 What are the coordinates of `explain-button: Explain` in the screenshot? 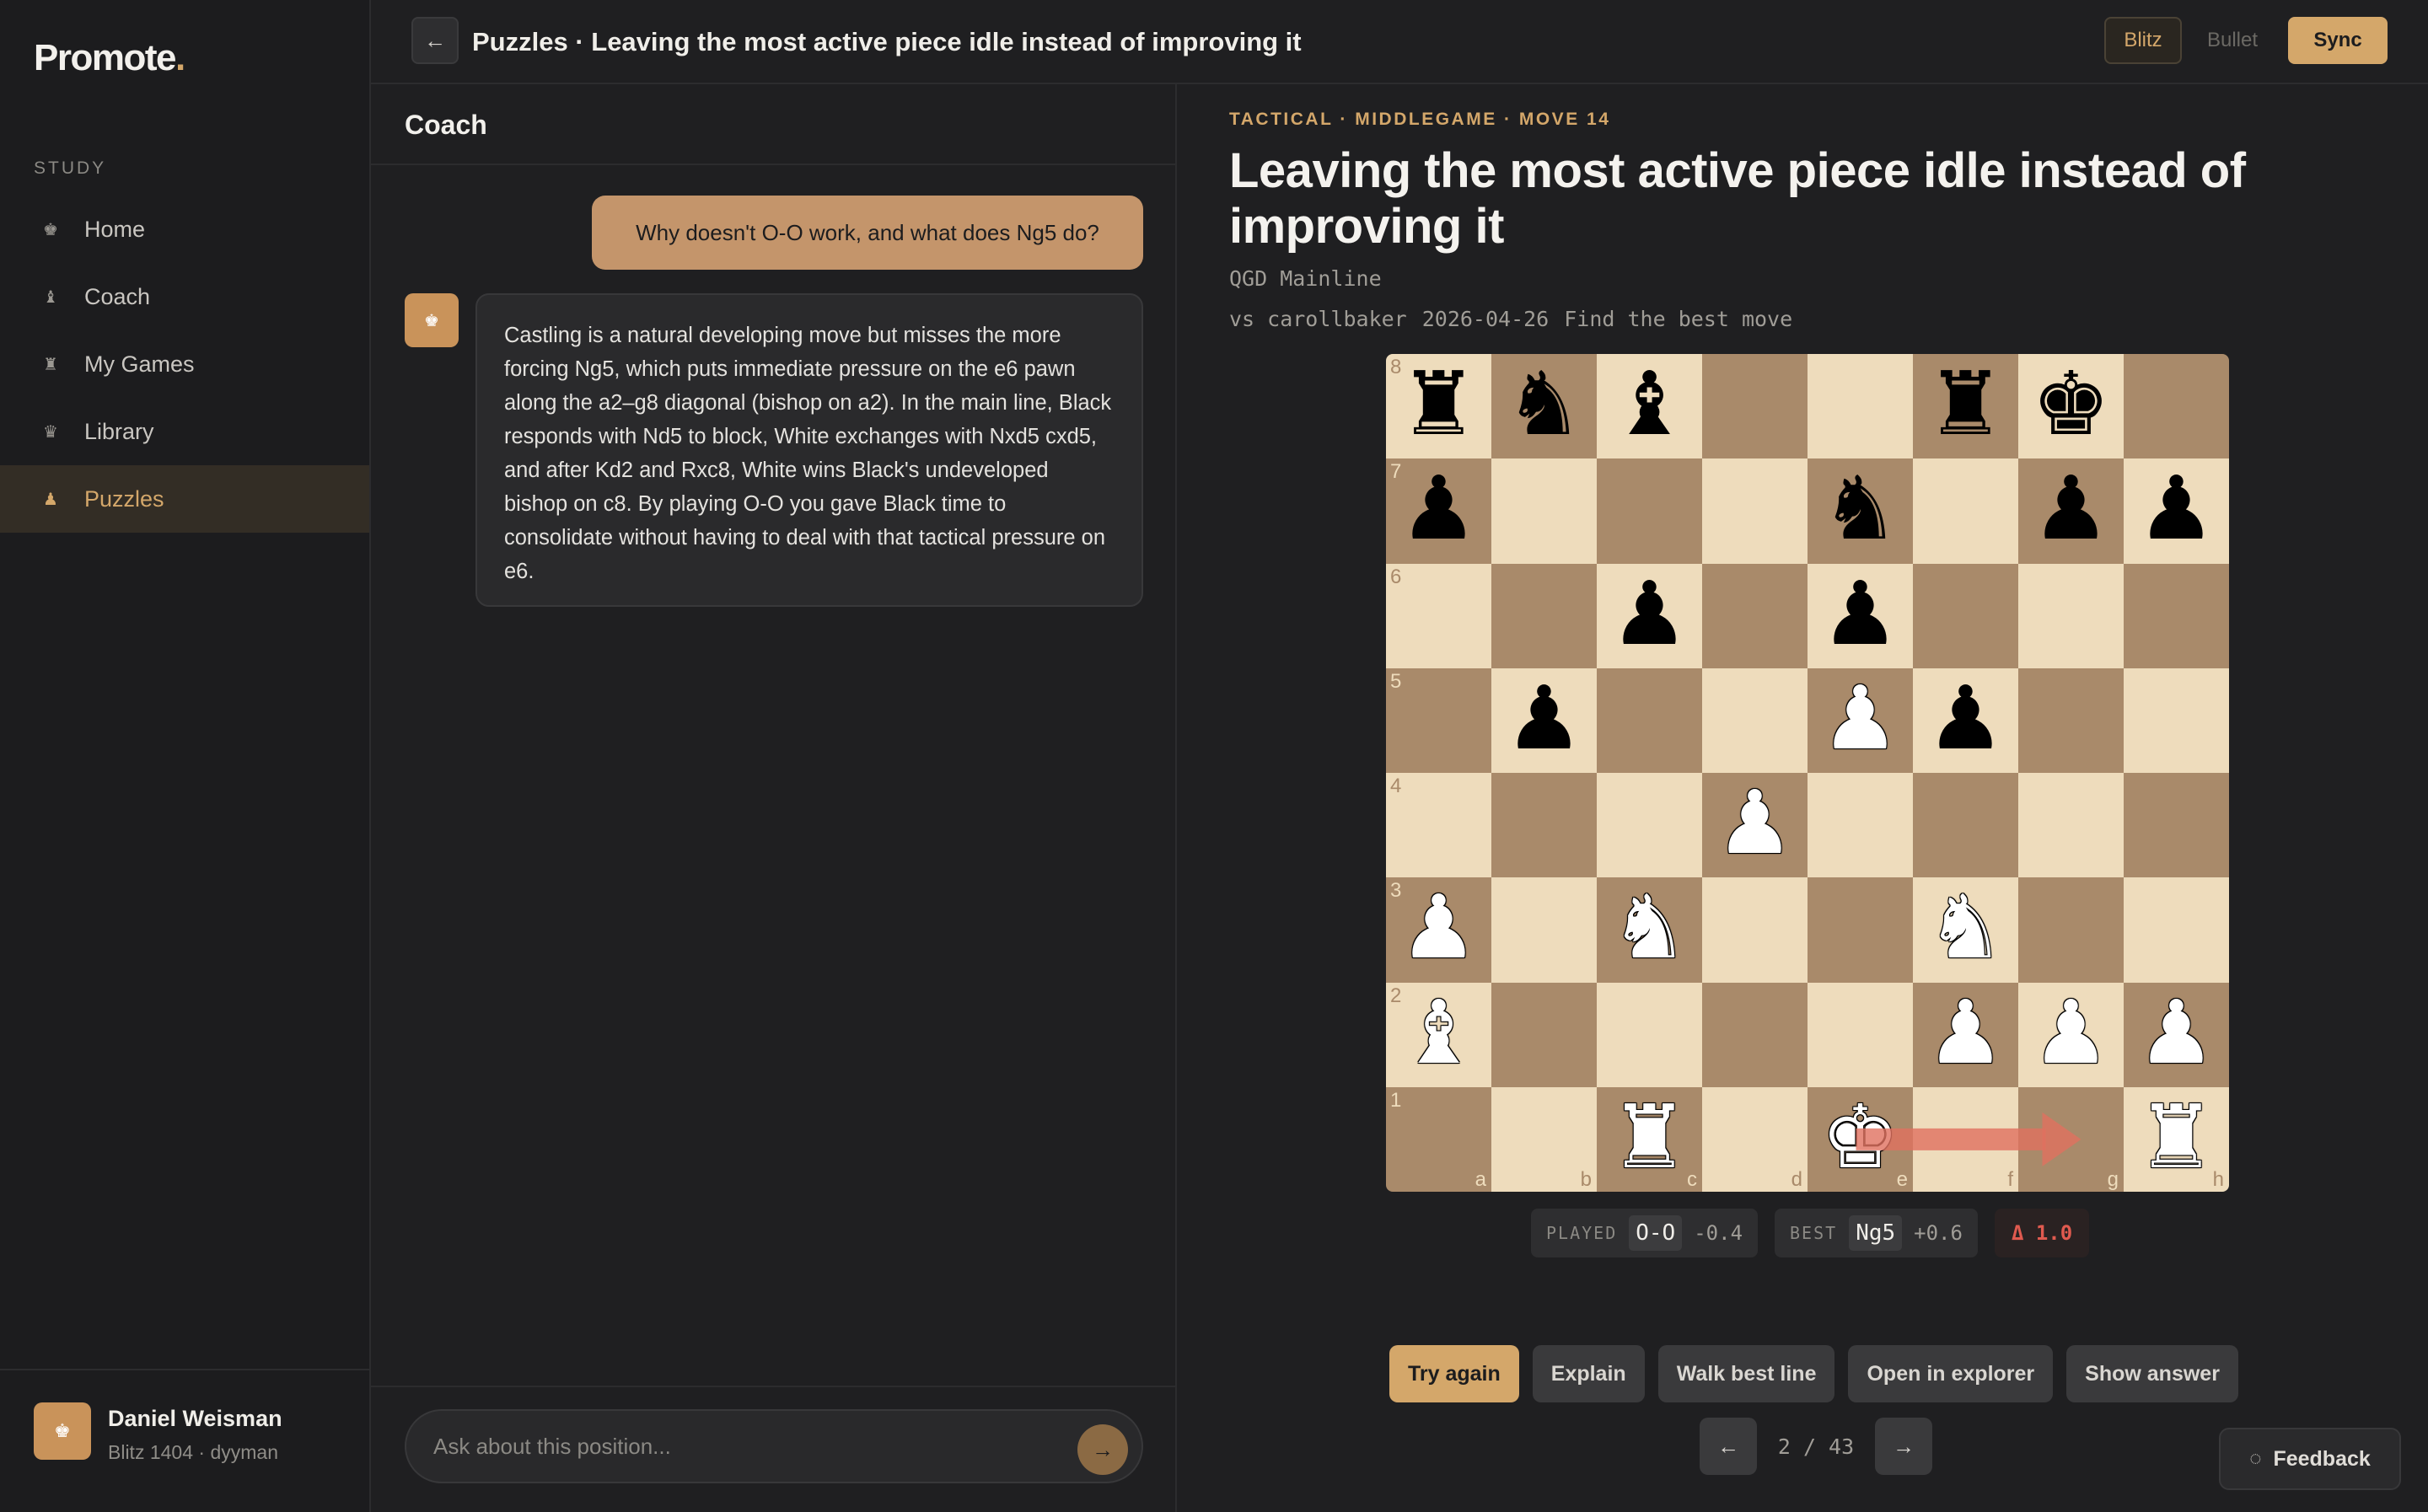 It's located at (1588, 1373).